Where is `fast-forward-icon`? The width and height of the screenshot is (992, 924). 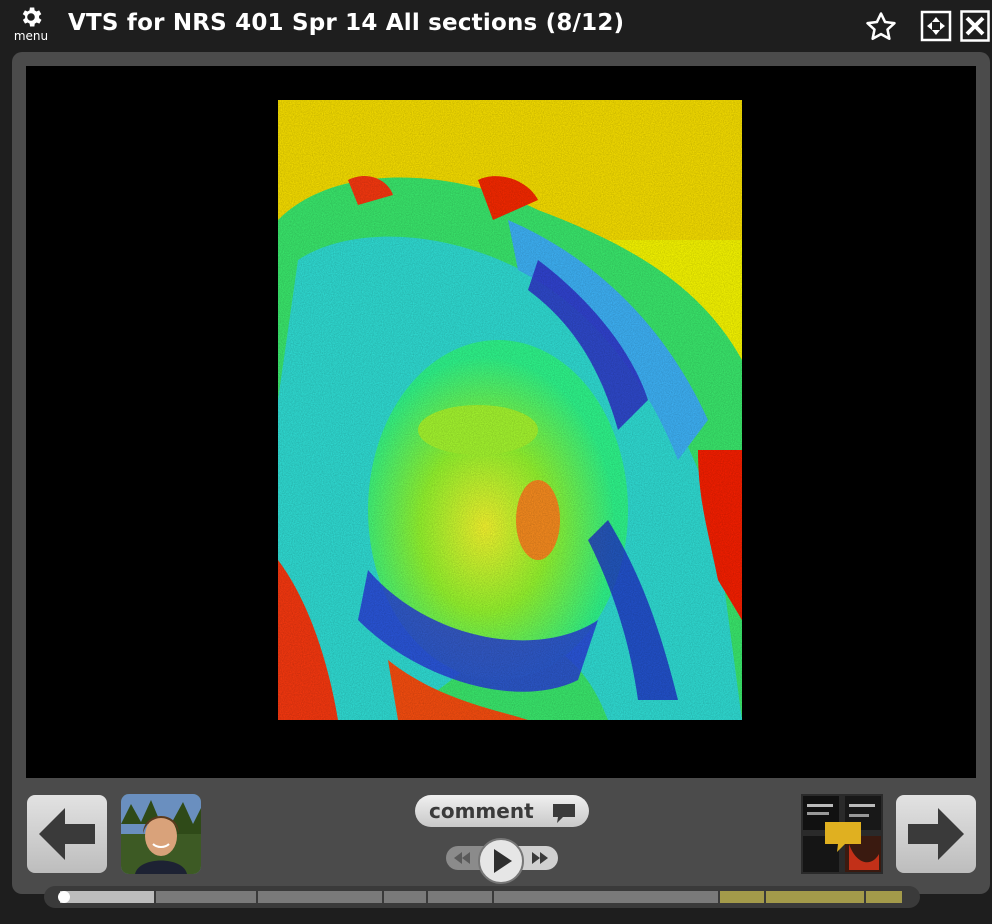 fast-forward-icon is located at coordinates (540, 858).